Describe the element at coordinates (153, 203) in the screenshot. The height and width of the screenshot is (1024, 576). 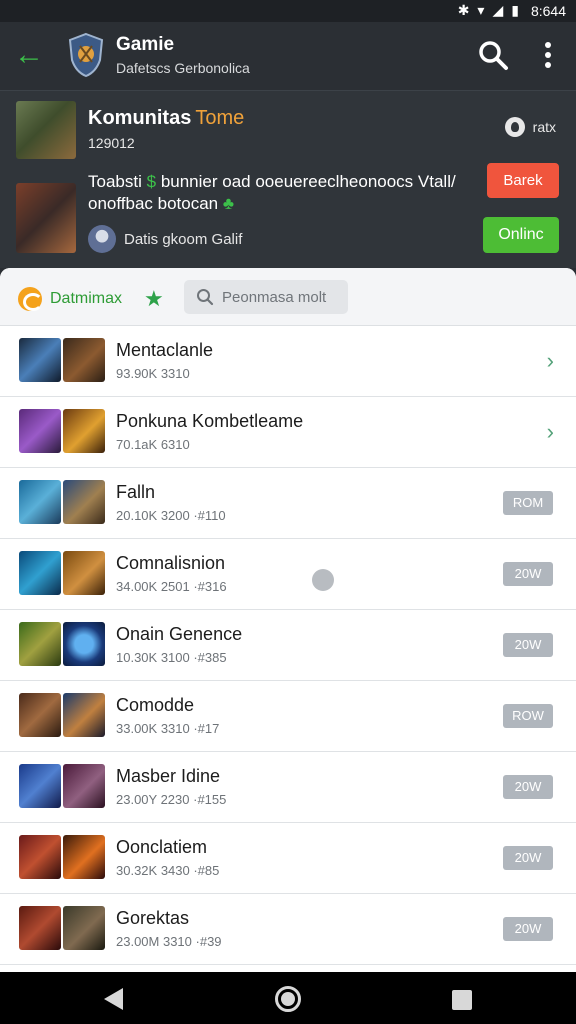
I see `desc-line2: onoffbac botocan` at that location.